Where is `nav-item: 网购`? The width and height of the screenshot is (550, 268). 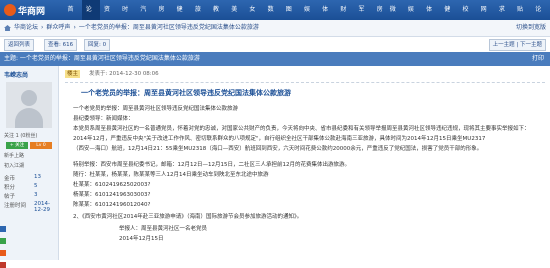 nav-item: 网购 is located at coordinates (486, 16).